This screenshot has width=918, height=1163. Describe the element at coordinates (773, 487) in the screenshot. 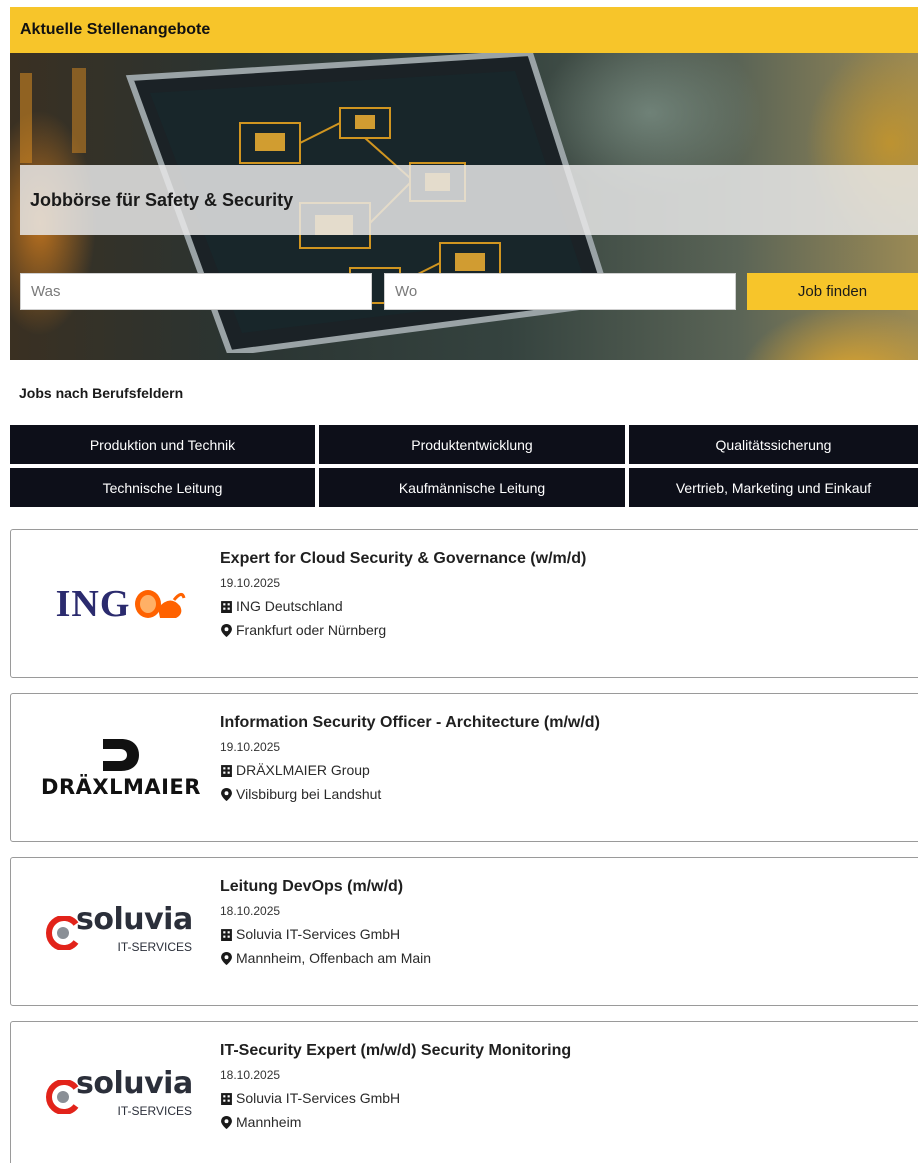

I see `category-button: Vertrieb, Marketing und Einkauf` at that location.